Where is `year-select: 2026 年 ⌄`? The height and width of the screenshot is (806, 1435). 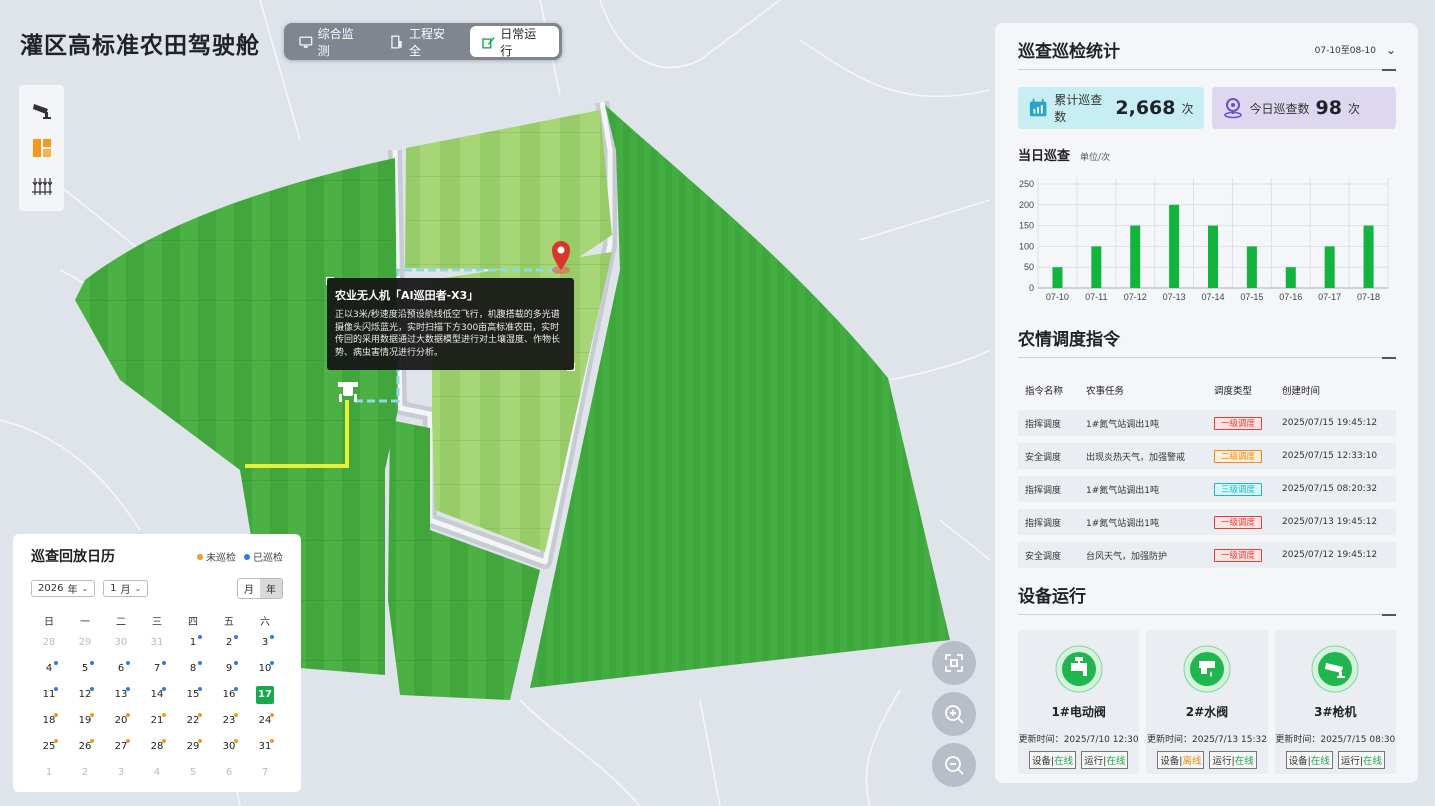
year-select: 2026 年 ⌄ is located at coordinates (63, 588).